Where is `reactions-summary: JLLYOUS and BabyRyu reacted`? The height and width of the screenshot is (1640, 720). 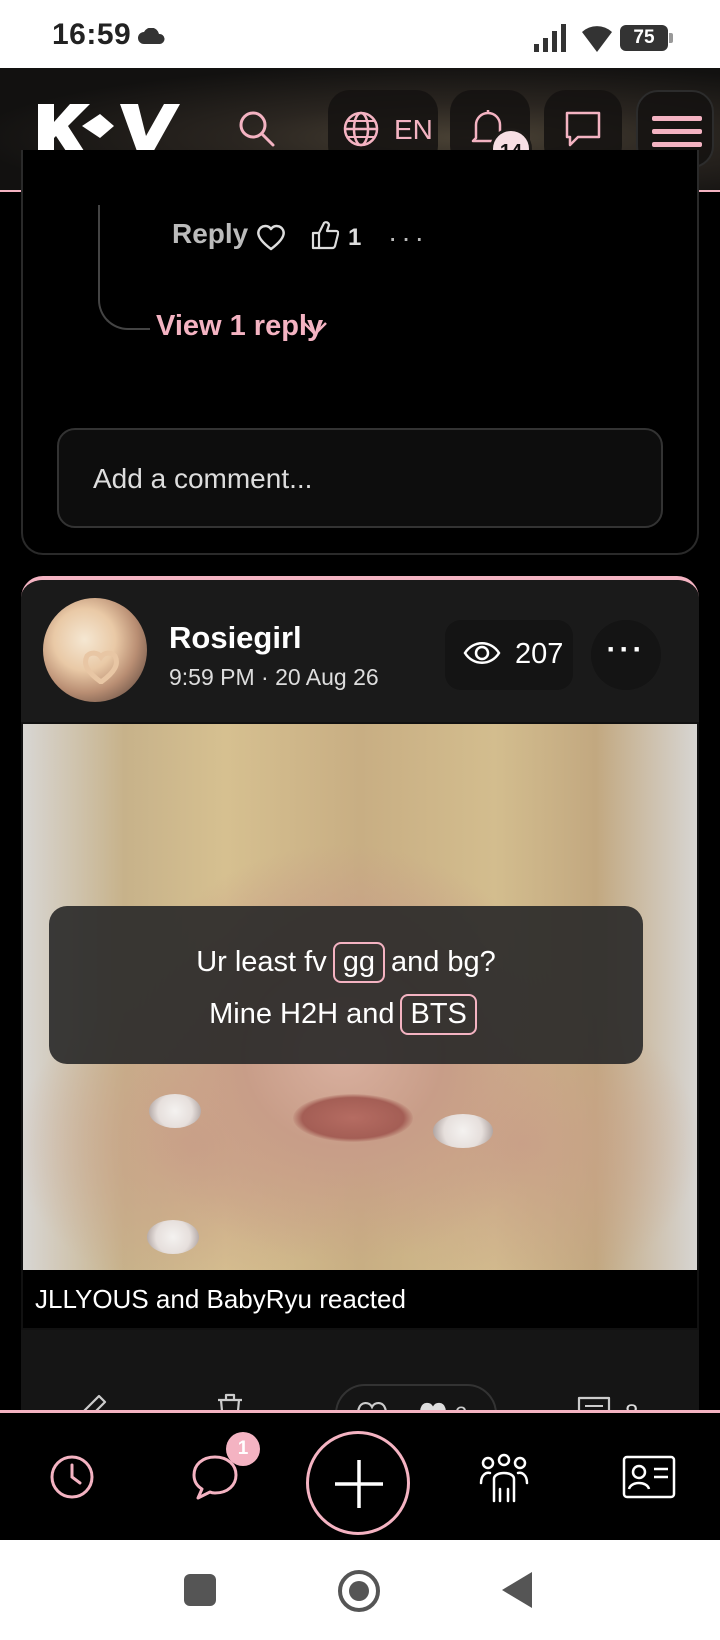
reactions-summary: JLLYOUS and BabyRyu reacted is located at coordinates (360, 1299).